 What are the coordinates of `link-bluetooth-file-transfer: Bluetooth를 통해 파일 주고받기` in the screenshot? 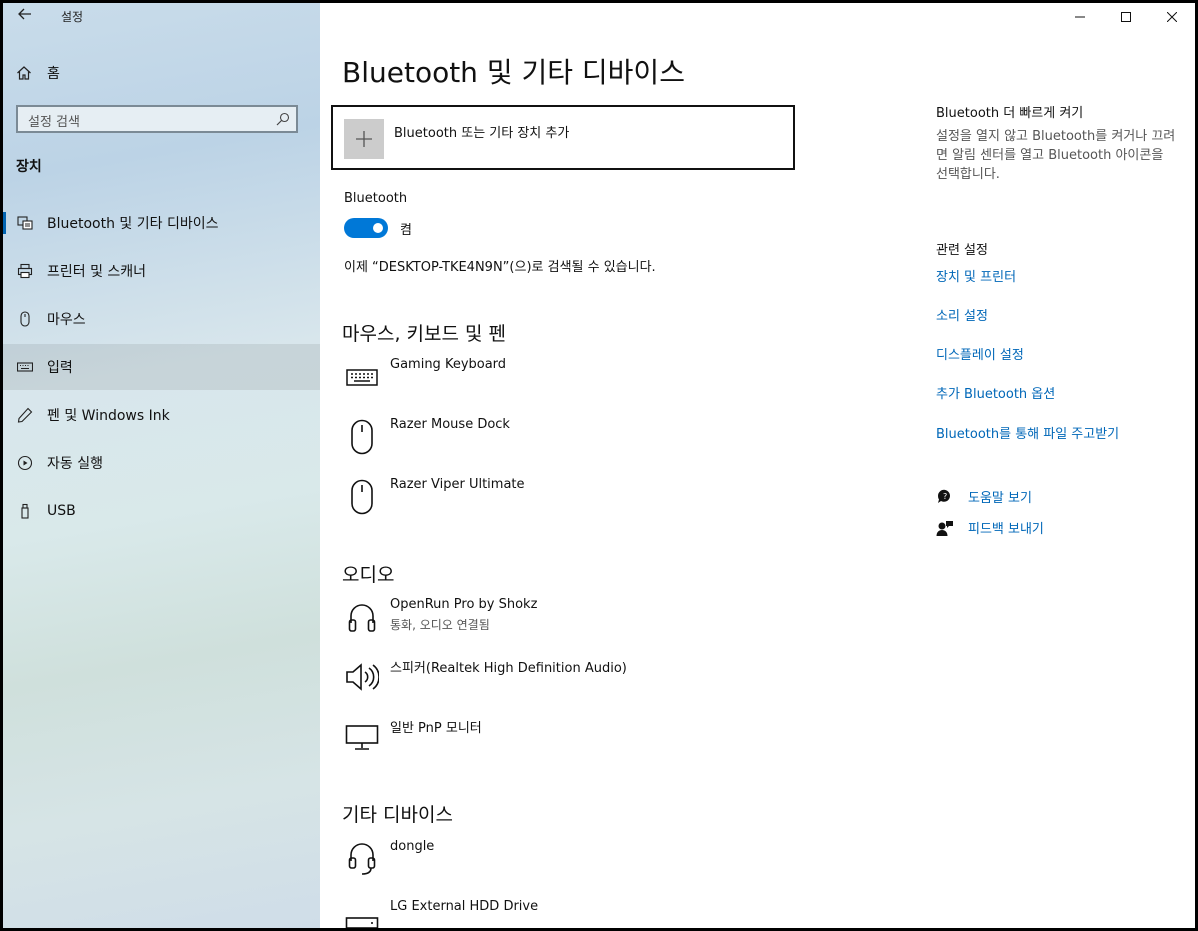 It's located at (1027, 432).